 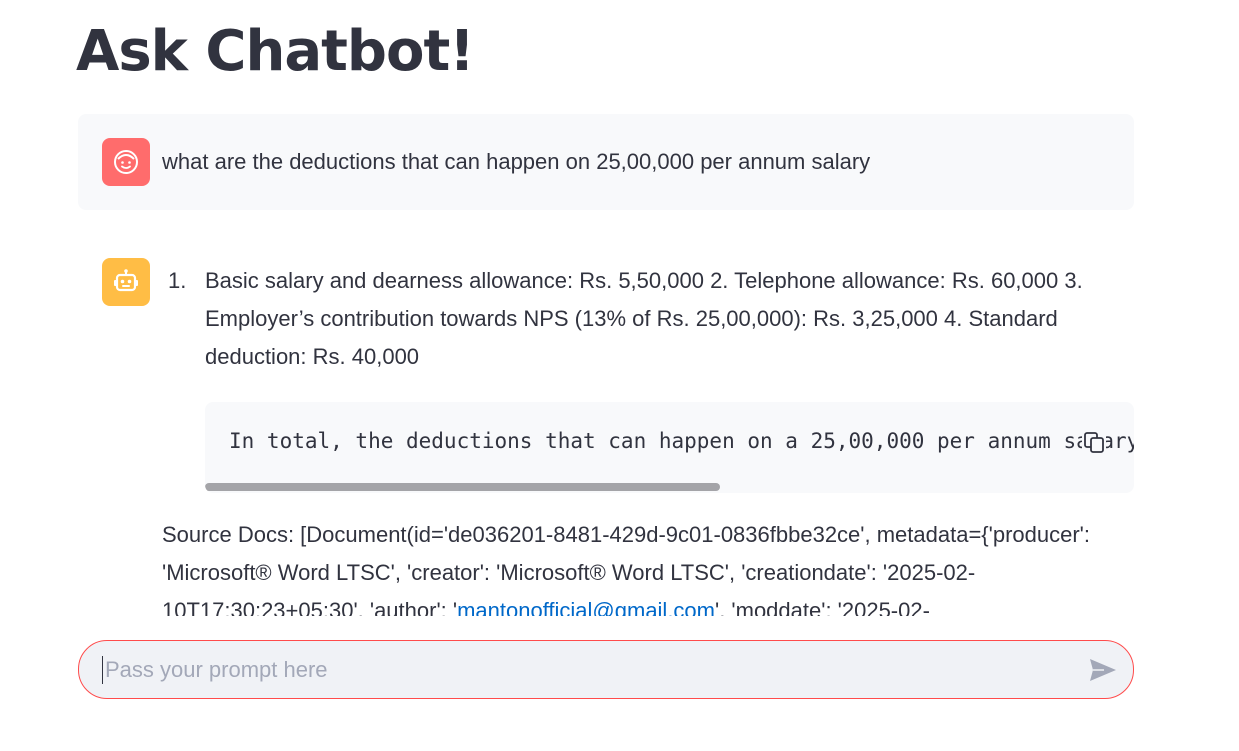 I want to click on code-scrollbar, so click(x=462, y=487).